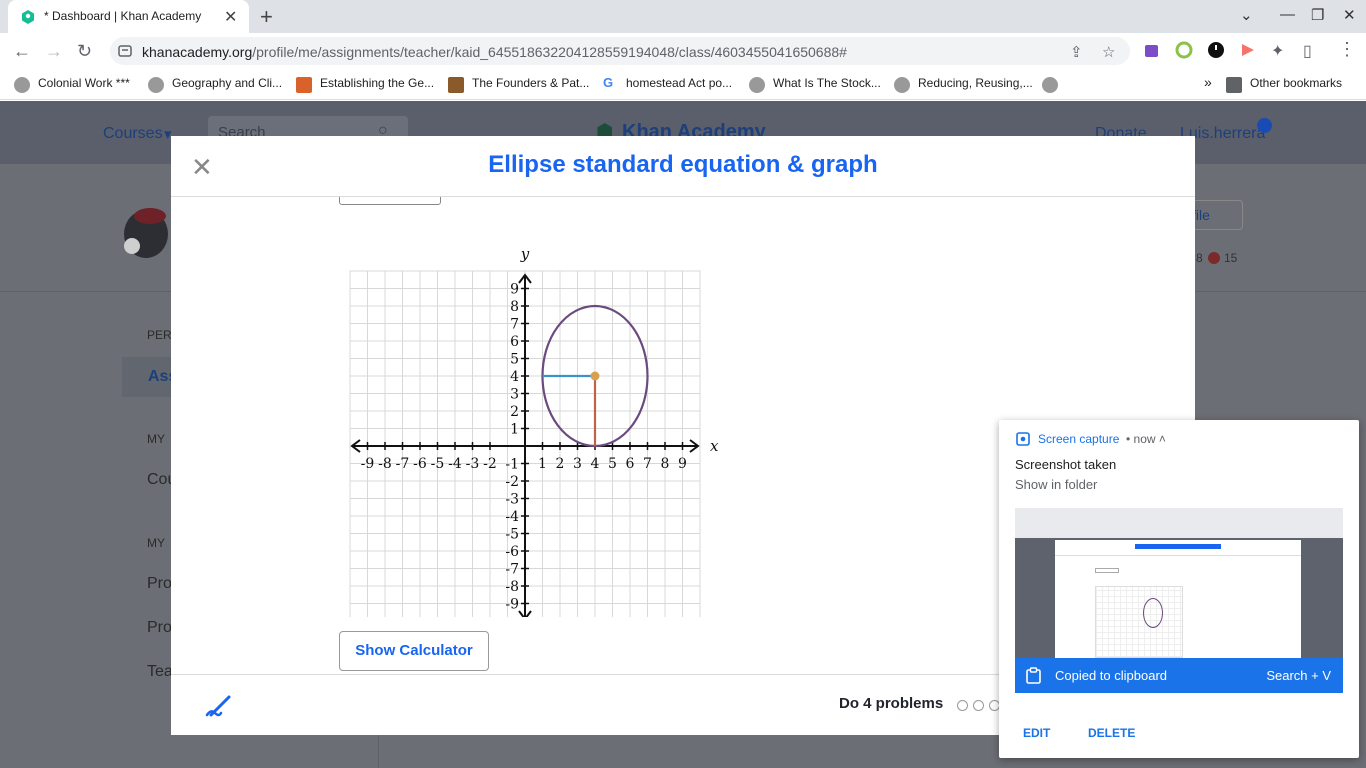 The width and height of the screenshot is (1366, 768). Describe the element at coordinates (512, 465) in the screenshot. I see `y-tick-label: -1` at that location.